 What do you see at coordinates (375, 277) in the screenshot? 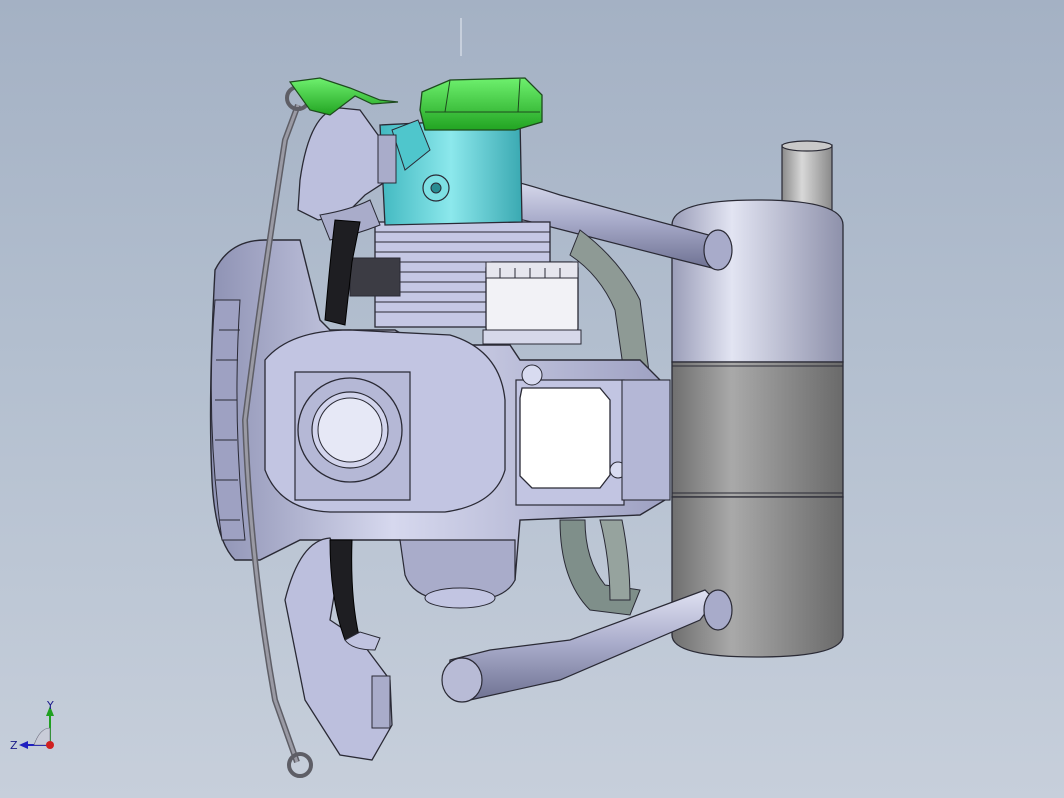
I see `cylinder-shadow` at bounding box center [375, 277].